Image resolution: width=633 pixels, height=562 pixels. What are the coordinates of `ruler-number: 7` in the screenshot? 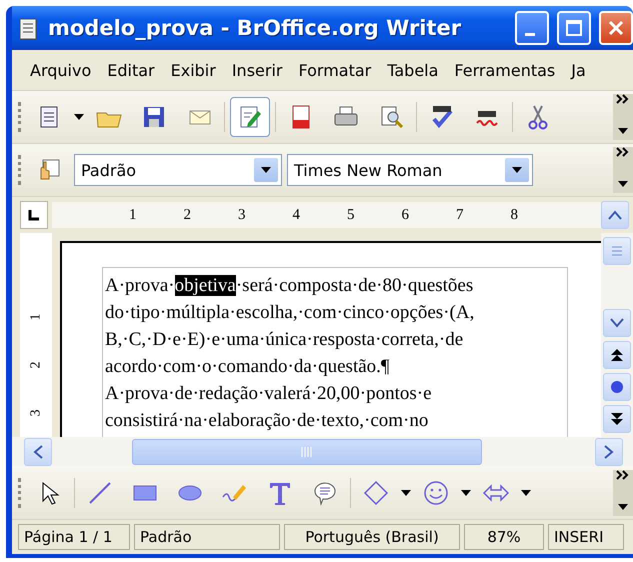 It's located at (459, 215).